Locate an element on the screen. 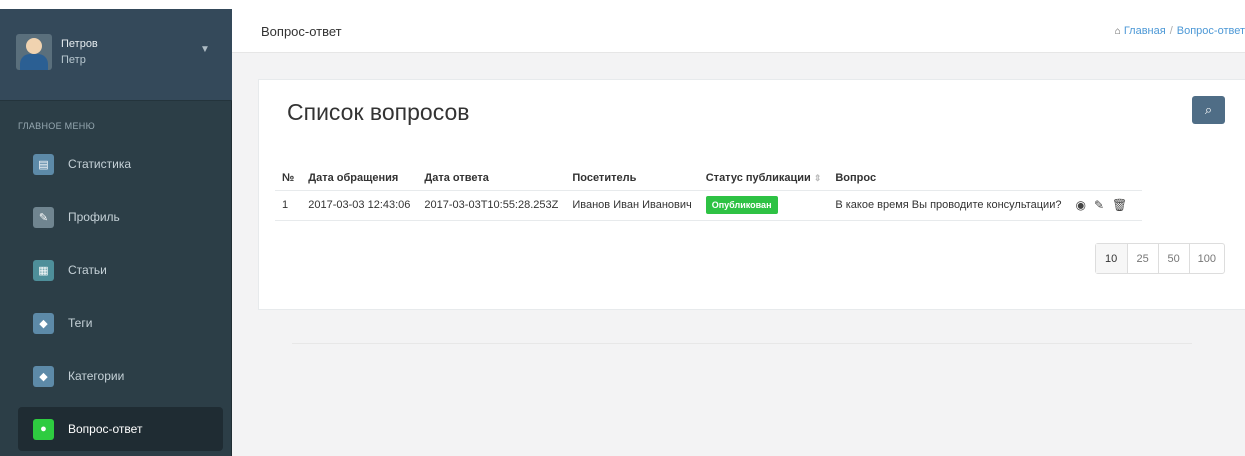  breadcrumb: ⌂ Главная / Вопрос-ответ is located at coordinates (1179, 31).